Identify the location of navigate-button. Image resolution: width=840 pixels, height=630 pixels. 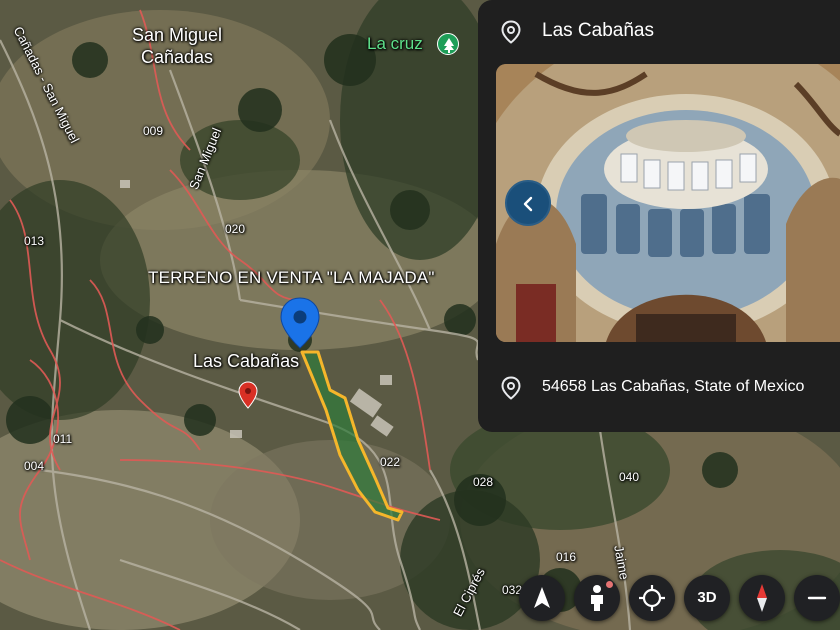
(542, 598).